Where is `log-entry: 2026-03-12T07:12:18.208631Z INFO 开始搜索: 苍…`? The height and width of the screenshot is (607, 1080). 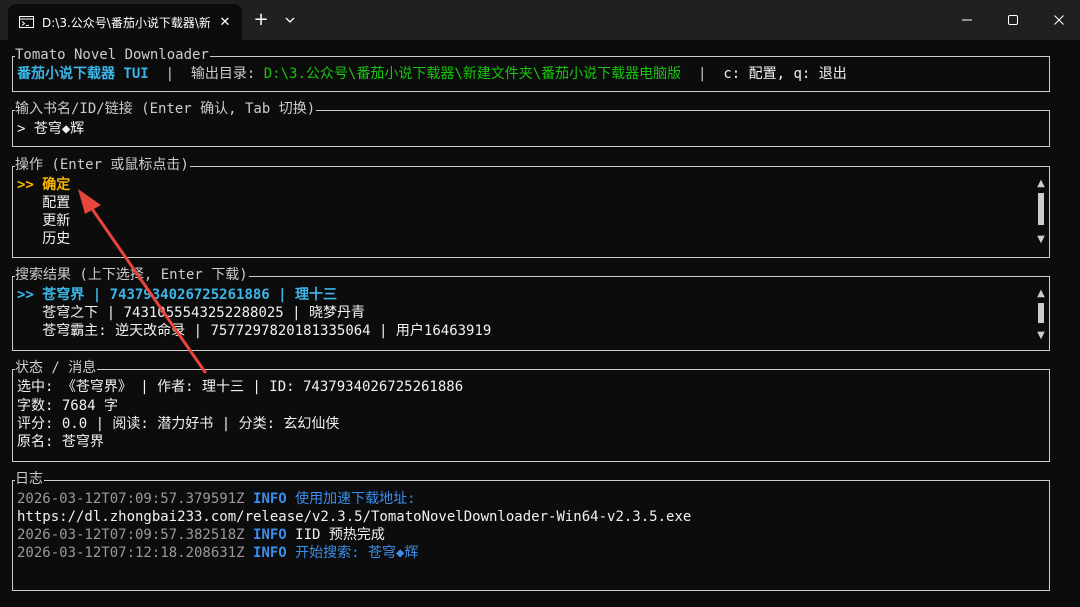
log-entry: 2026-03-12T07:12:18.208631Z INFO 开始搜索: 苍… is located at coordinates (217, 553).